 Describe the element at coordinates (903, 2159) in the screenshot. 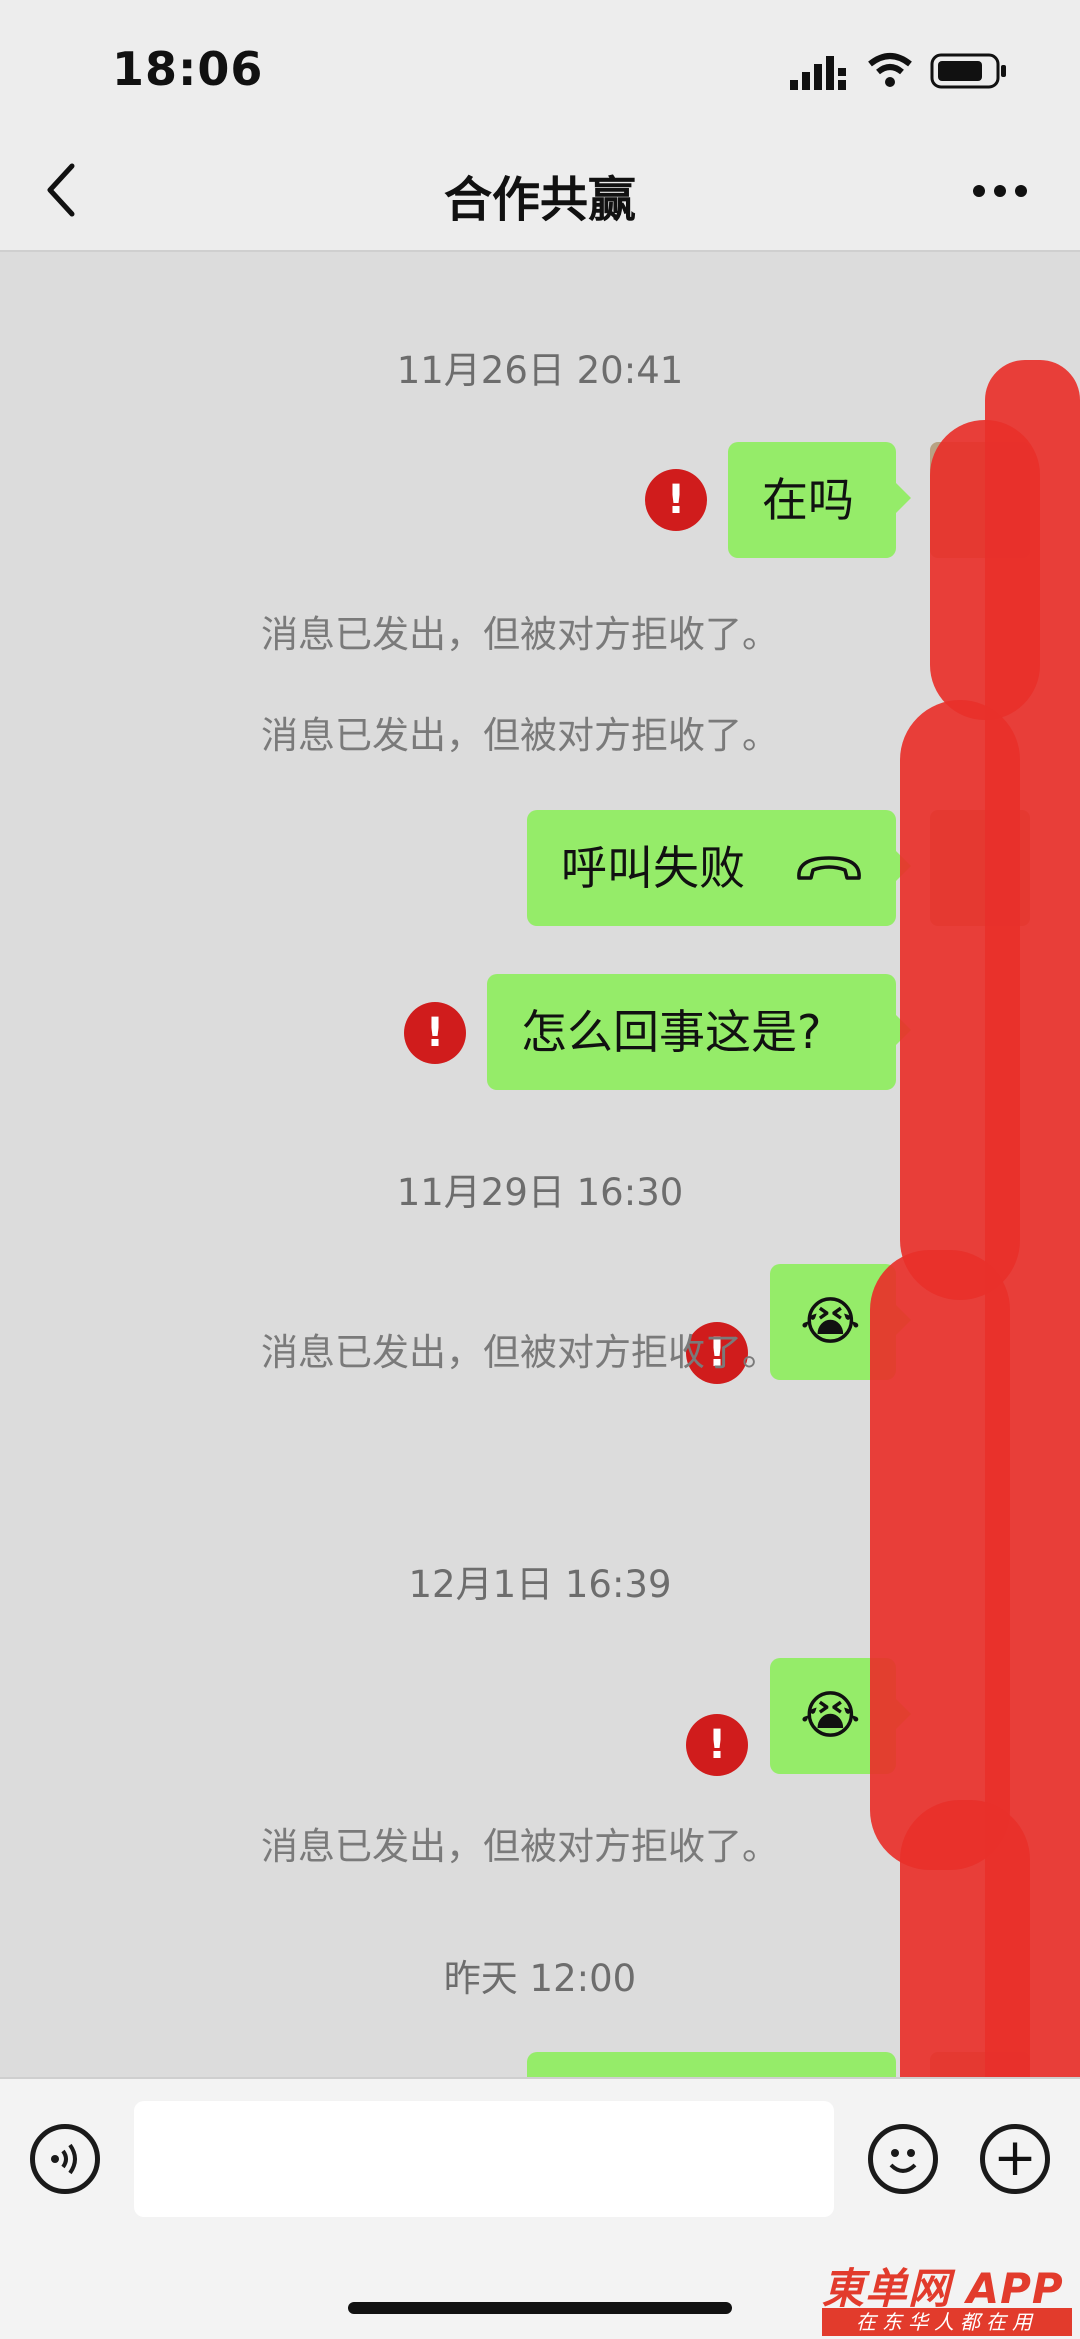

I see `emoji-icon` at that location.